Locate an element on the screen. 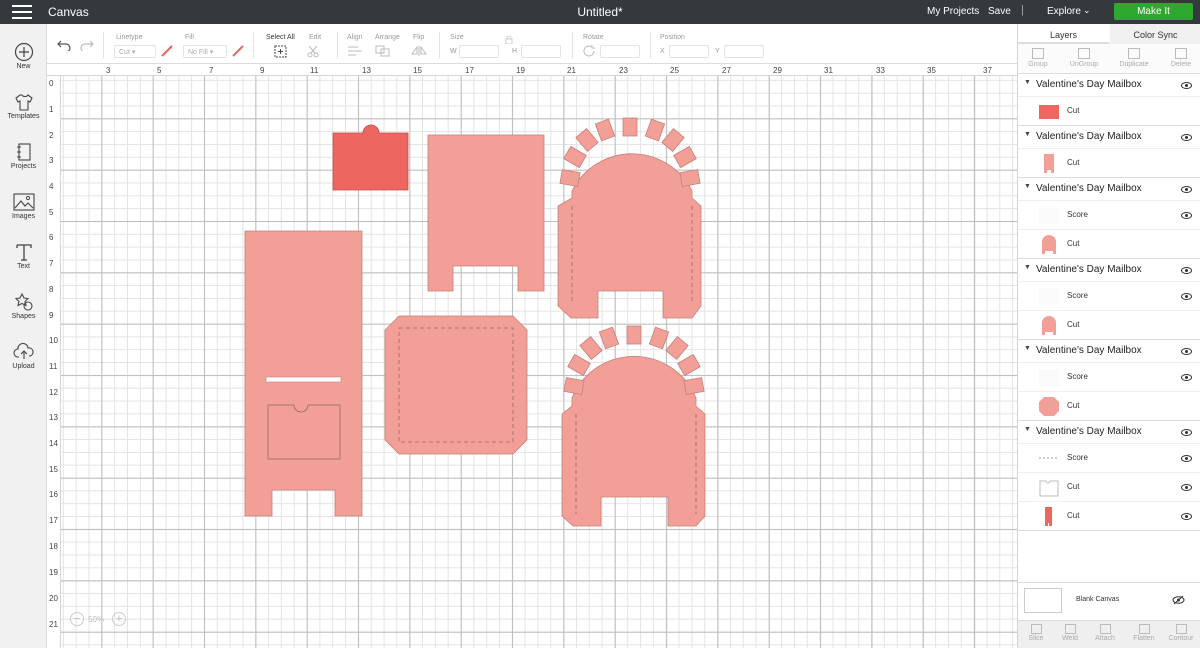 This screenshot has height=648, width=1200. edit-scissors-icon is located at coordinates (315, 51).